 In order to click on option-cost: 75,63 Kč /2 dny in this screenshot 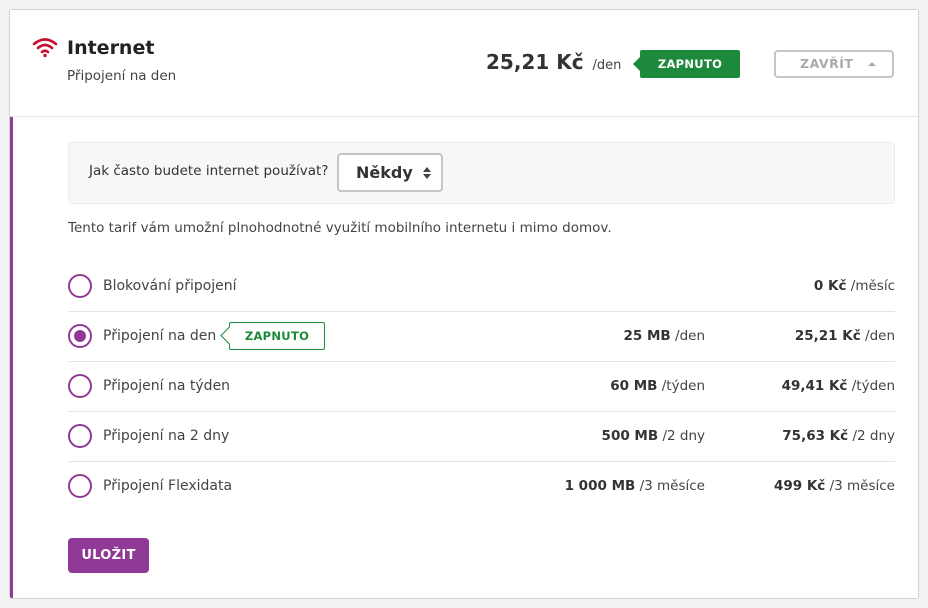, I will do `click(838, 436)`.